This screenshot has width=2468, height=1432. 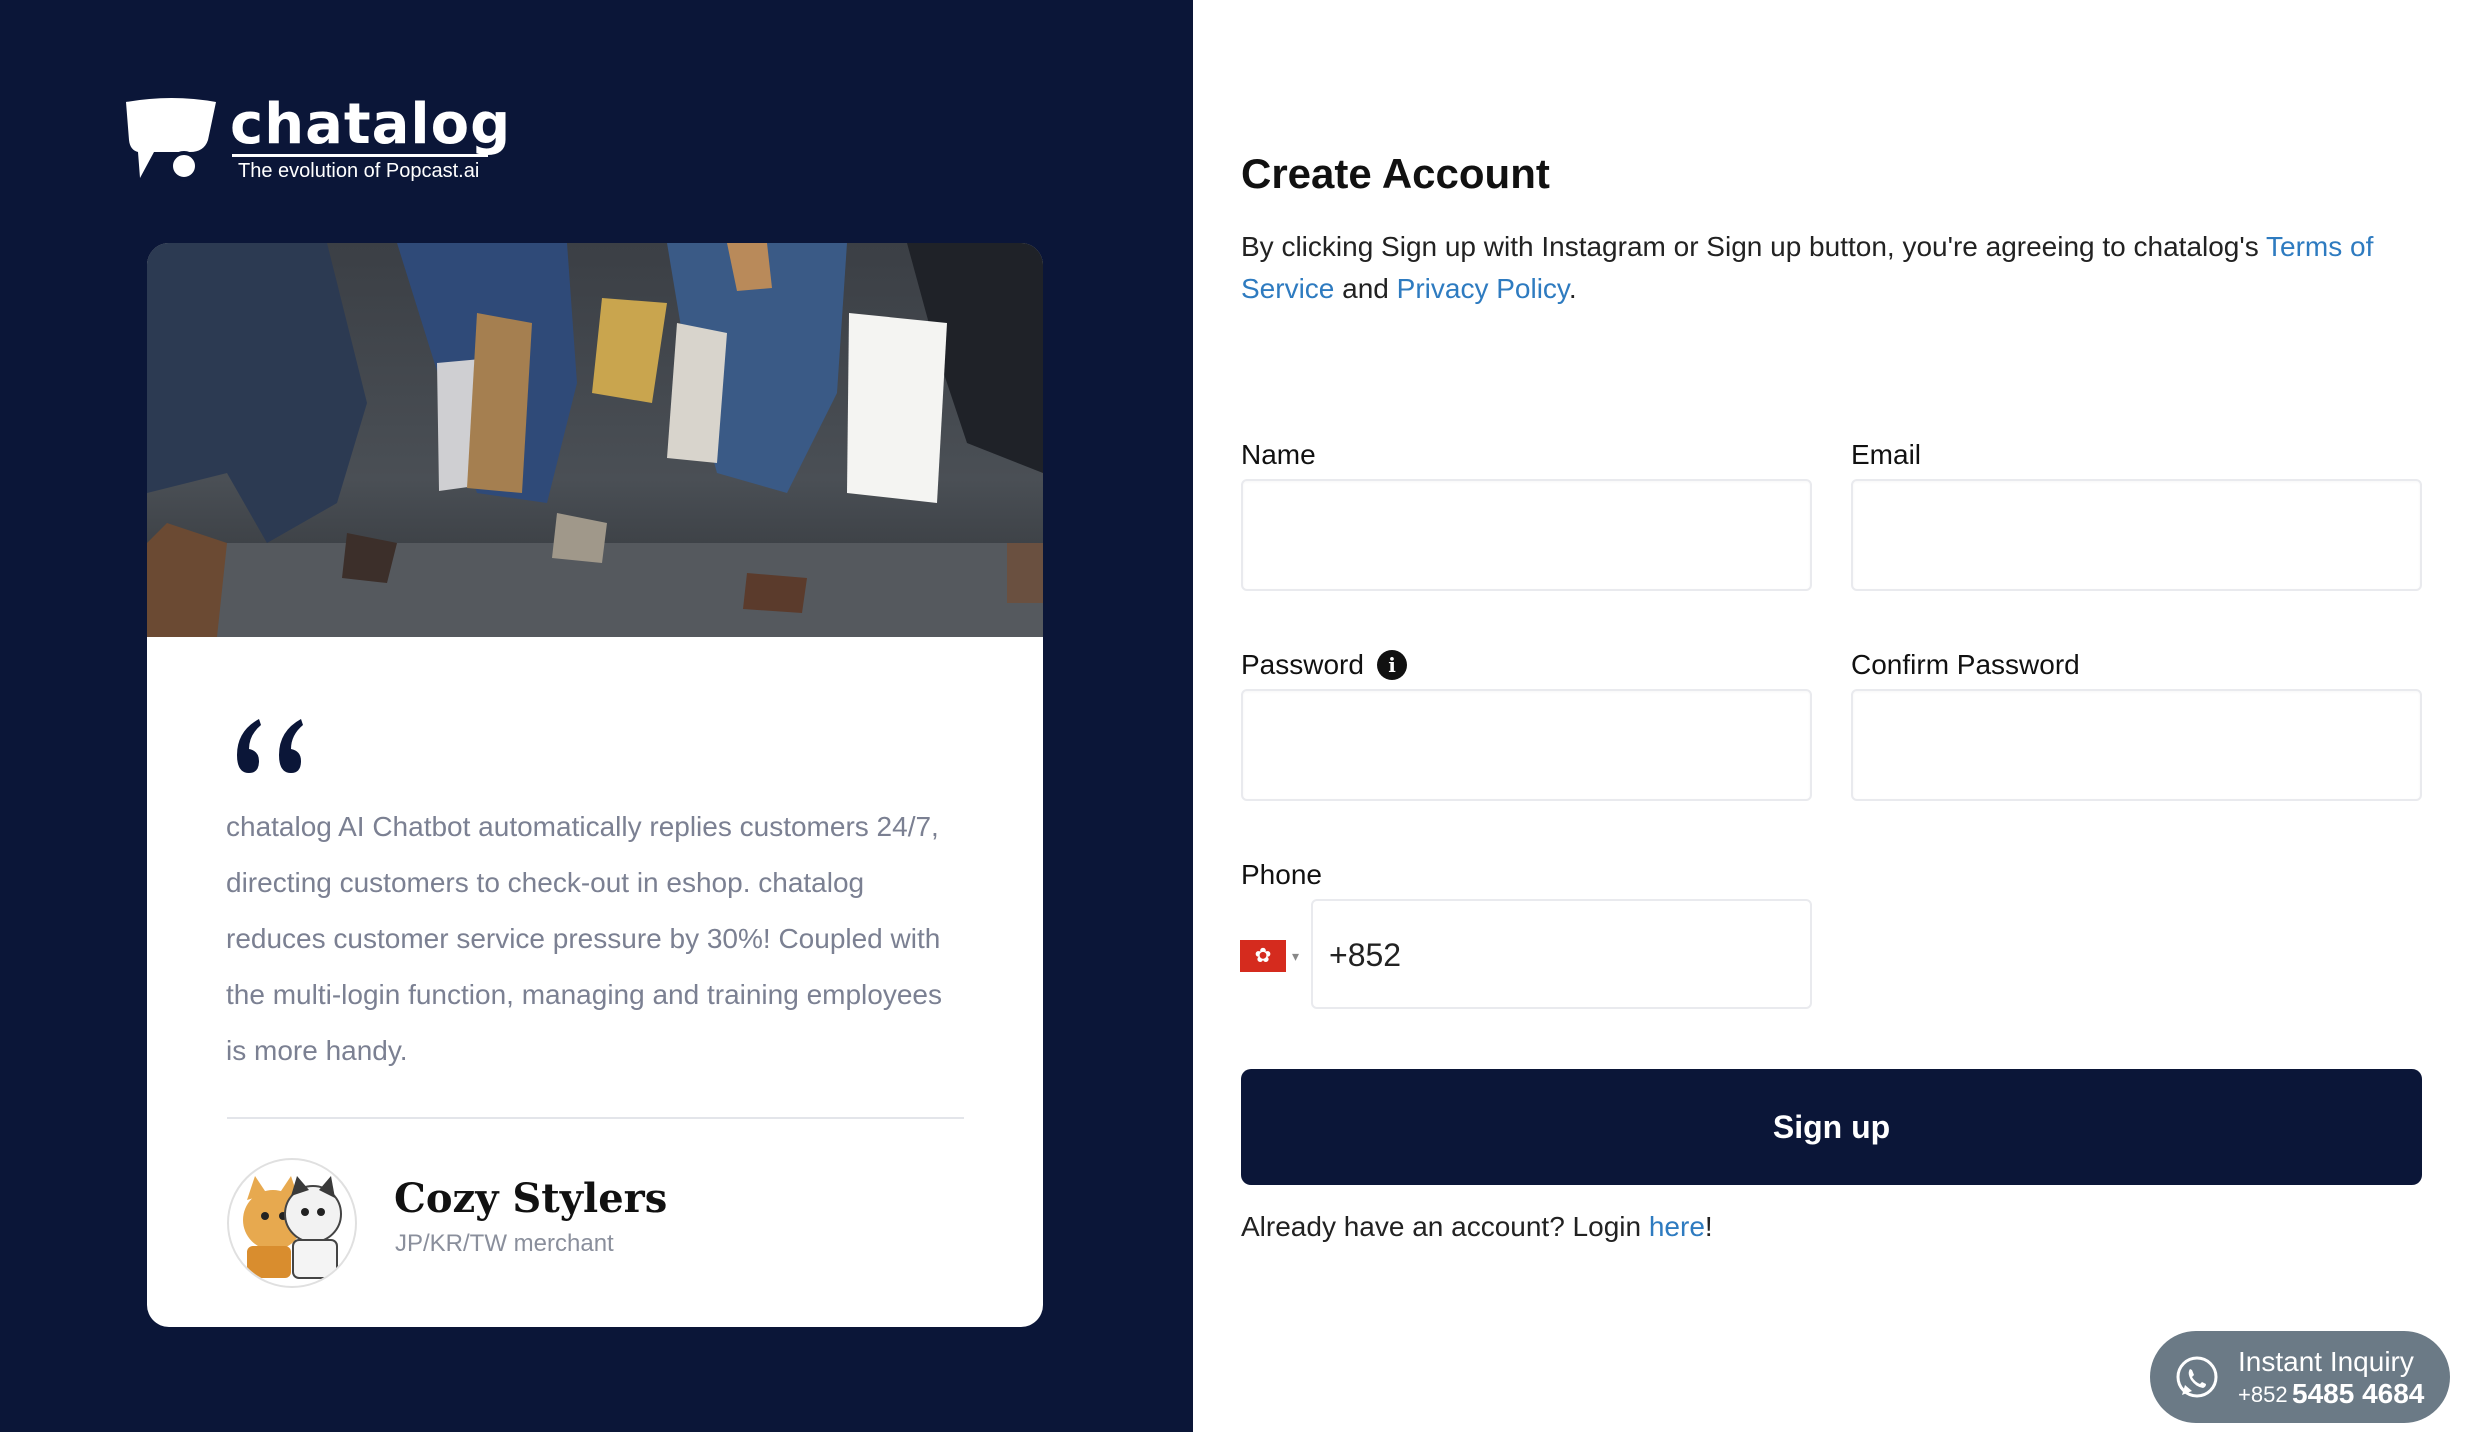 What do you see at coordinates (2358, 1393) in the screenshot?
I see `inquiry-phone-number: 5485 4684` at bounding box center [2358, 1393].